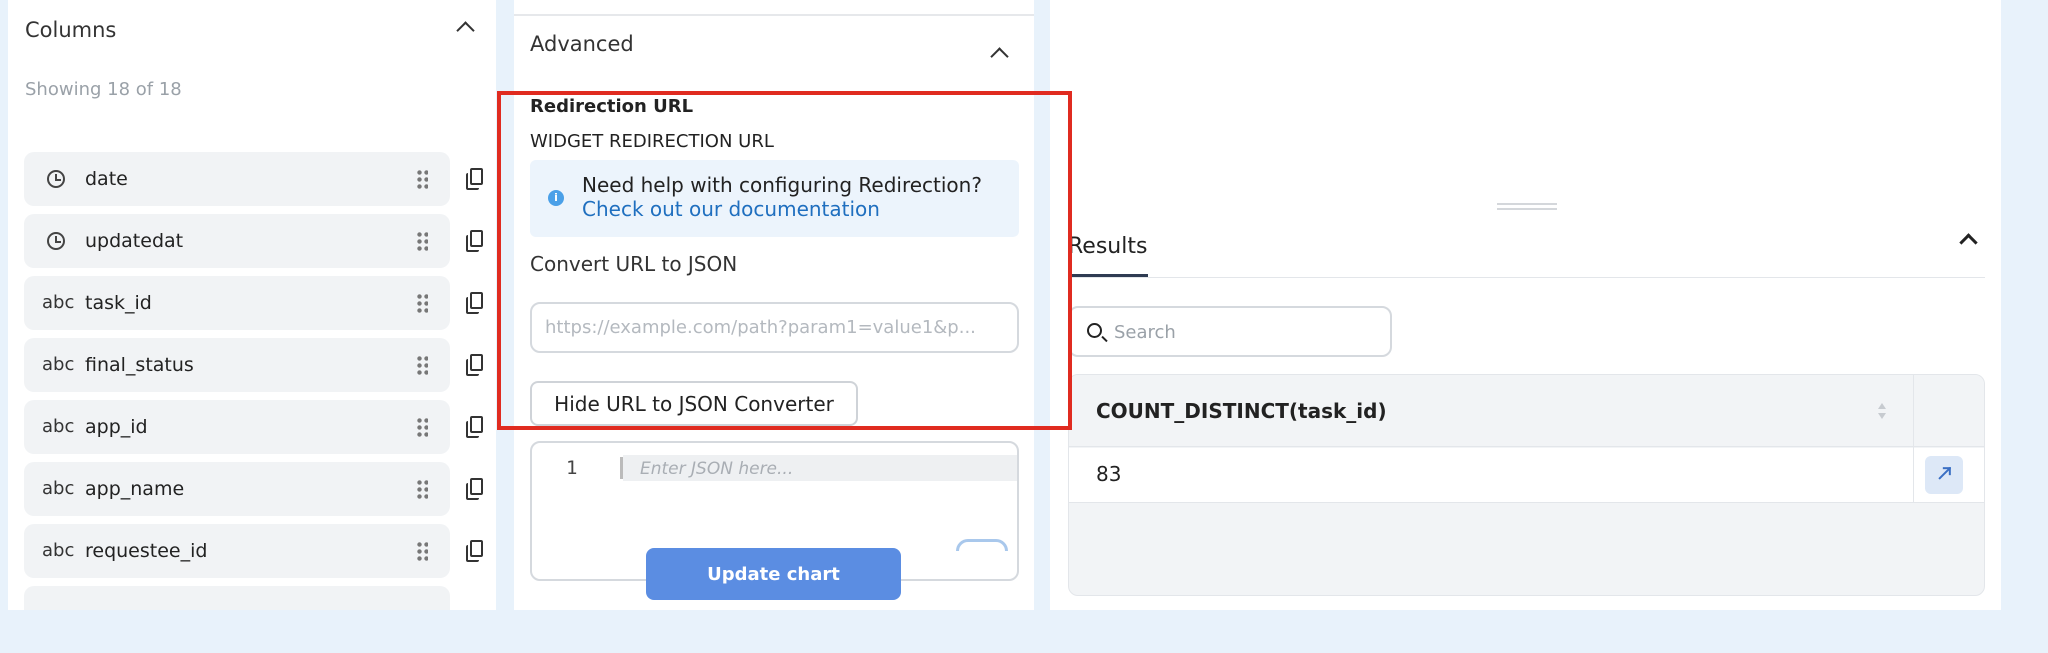 The image size is (2048, 653). Describe the element at coordinates (103, 89) in the screenshot. I see `columns-count: Showing 18 of 18` at that location.